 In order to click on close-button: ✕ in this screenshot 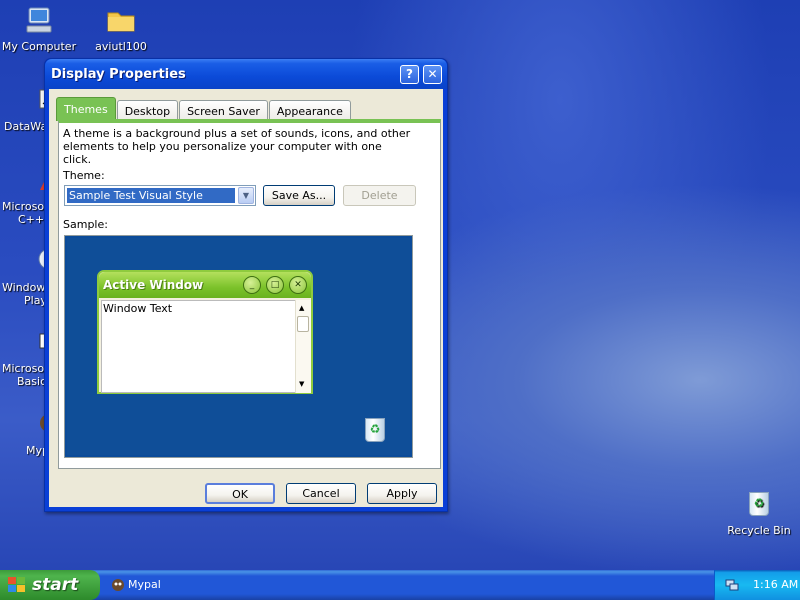, I will do `click(432, 74)`.